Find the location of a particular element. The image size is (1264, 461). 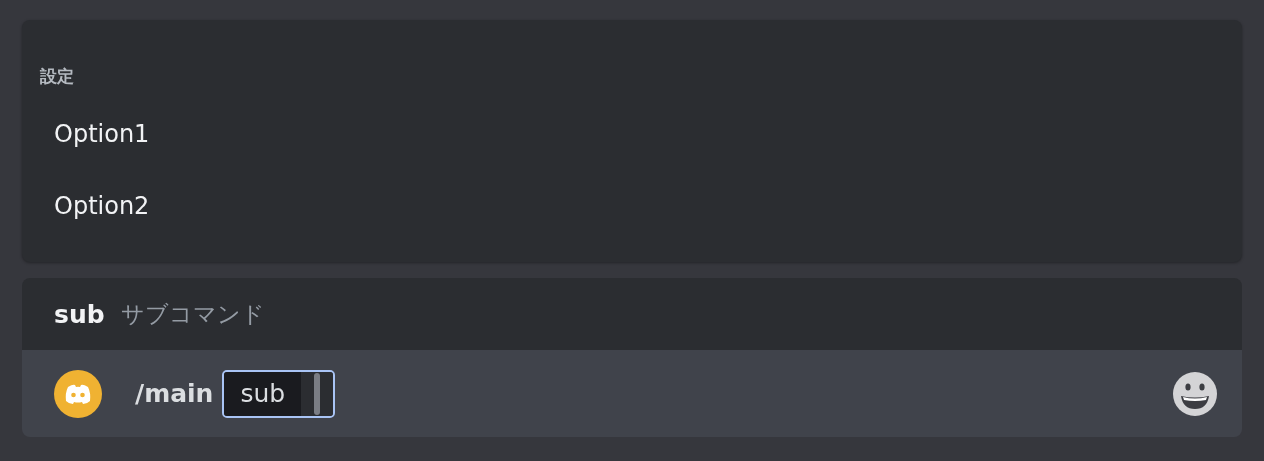

command-description: サブコマンド is located at coordinates (192, 314).